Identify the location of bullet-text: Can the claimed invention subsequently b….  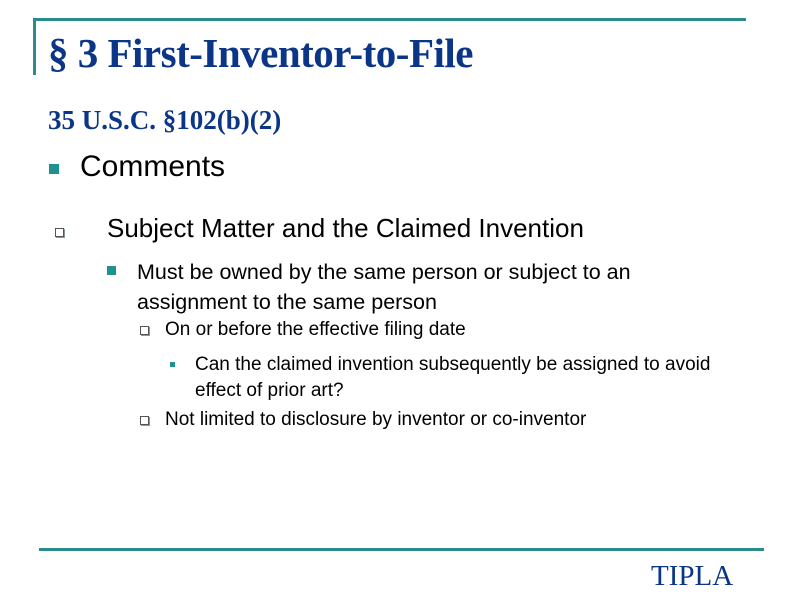
(453, 377).